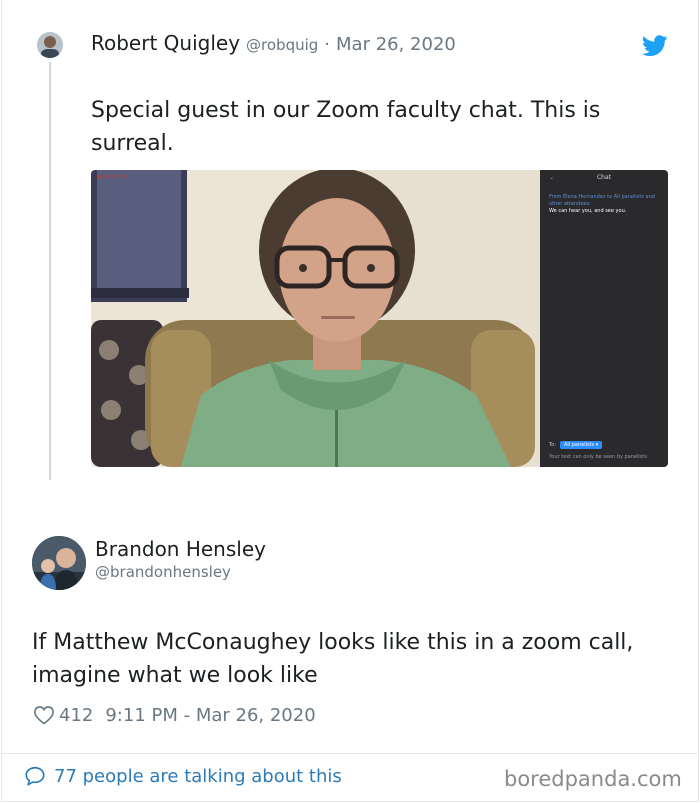 The image size is (700, 803). Describe the element at coordinates (350, 753) in the screenshot. I see `divider` at that location.